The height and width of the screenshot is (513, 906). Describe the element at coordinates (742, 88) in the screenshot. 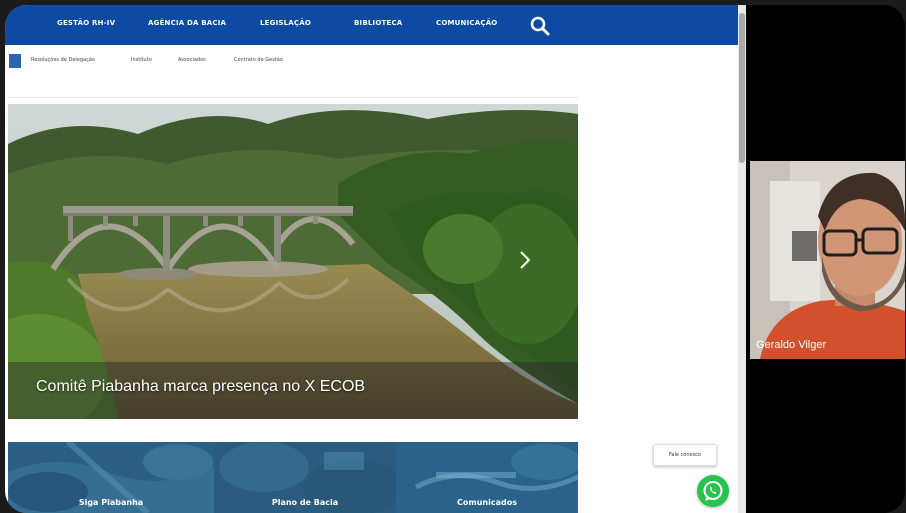

I see `scrollbar-thumb` at that location.